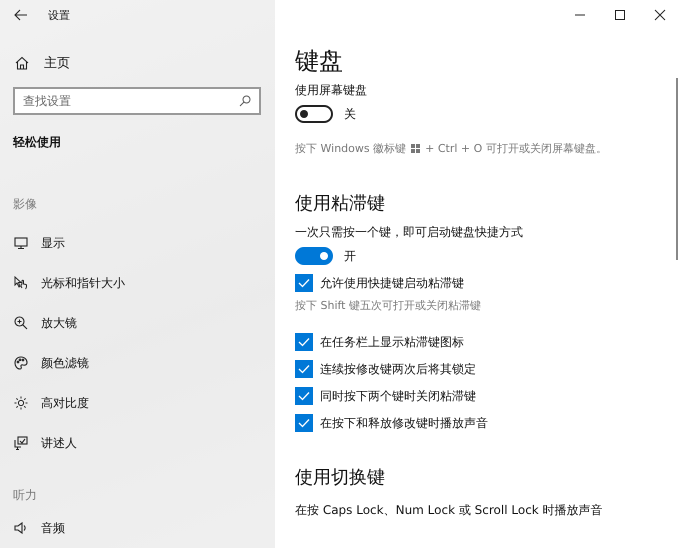  What do you see at coordinates (516, 148) in the screenshot?
I see `hint-text: + Ctrl + O 可打开或关闭屏幕键盘。` at bounding box center [516, 148].